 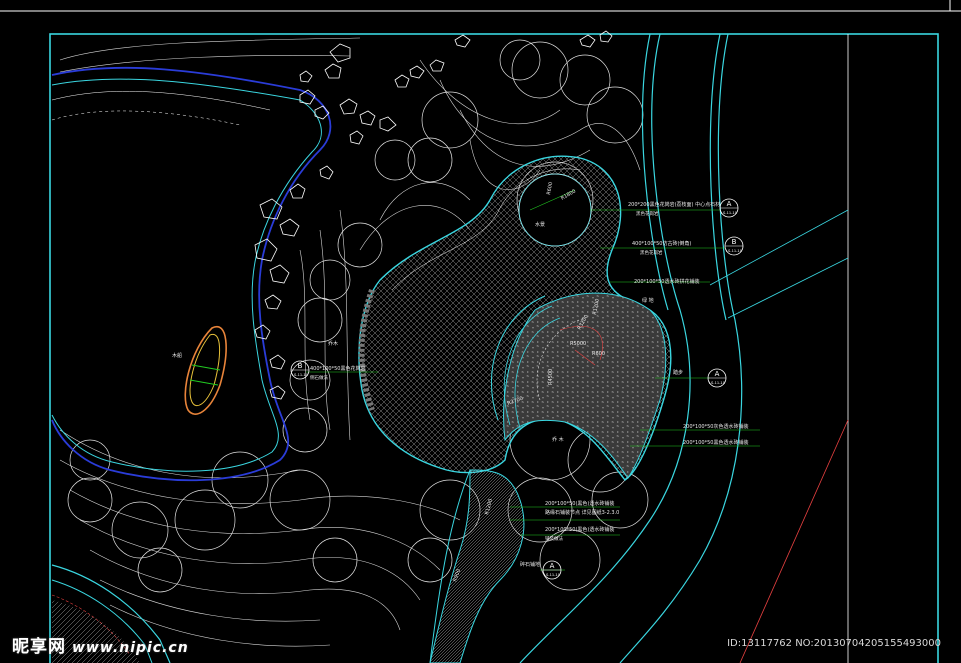 I want to click on annotation-bottom-2: 路缘石铺装节点 详见图纸3-2.3.0, so click(x=582, y=512).